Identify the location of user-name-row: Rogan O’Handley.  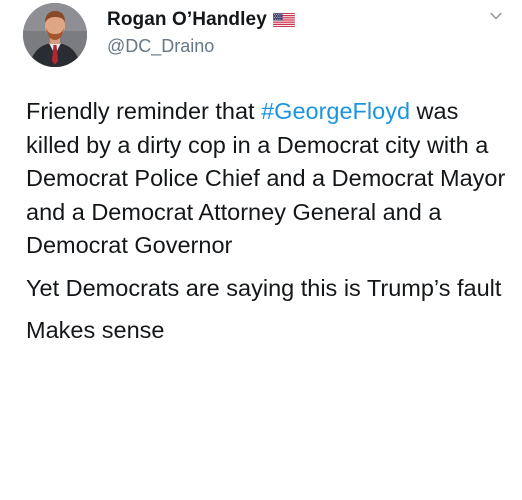
(201, 20).